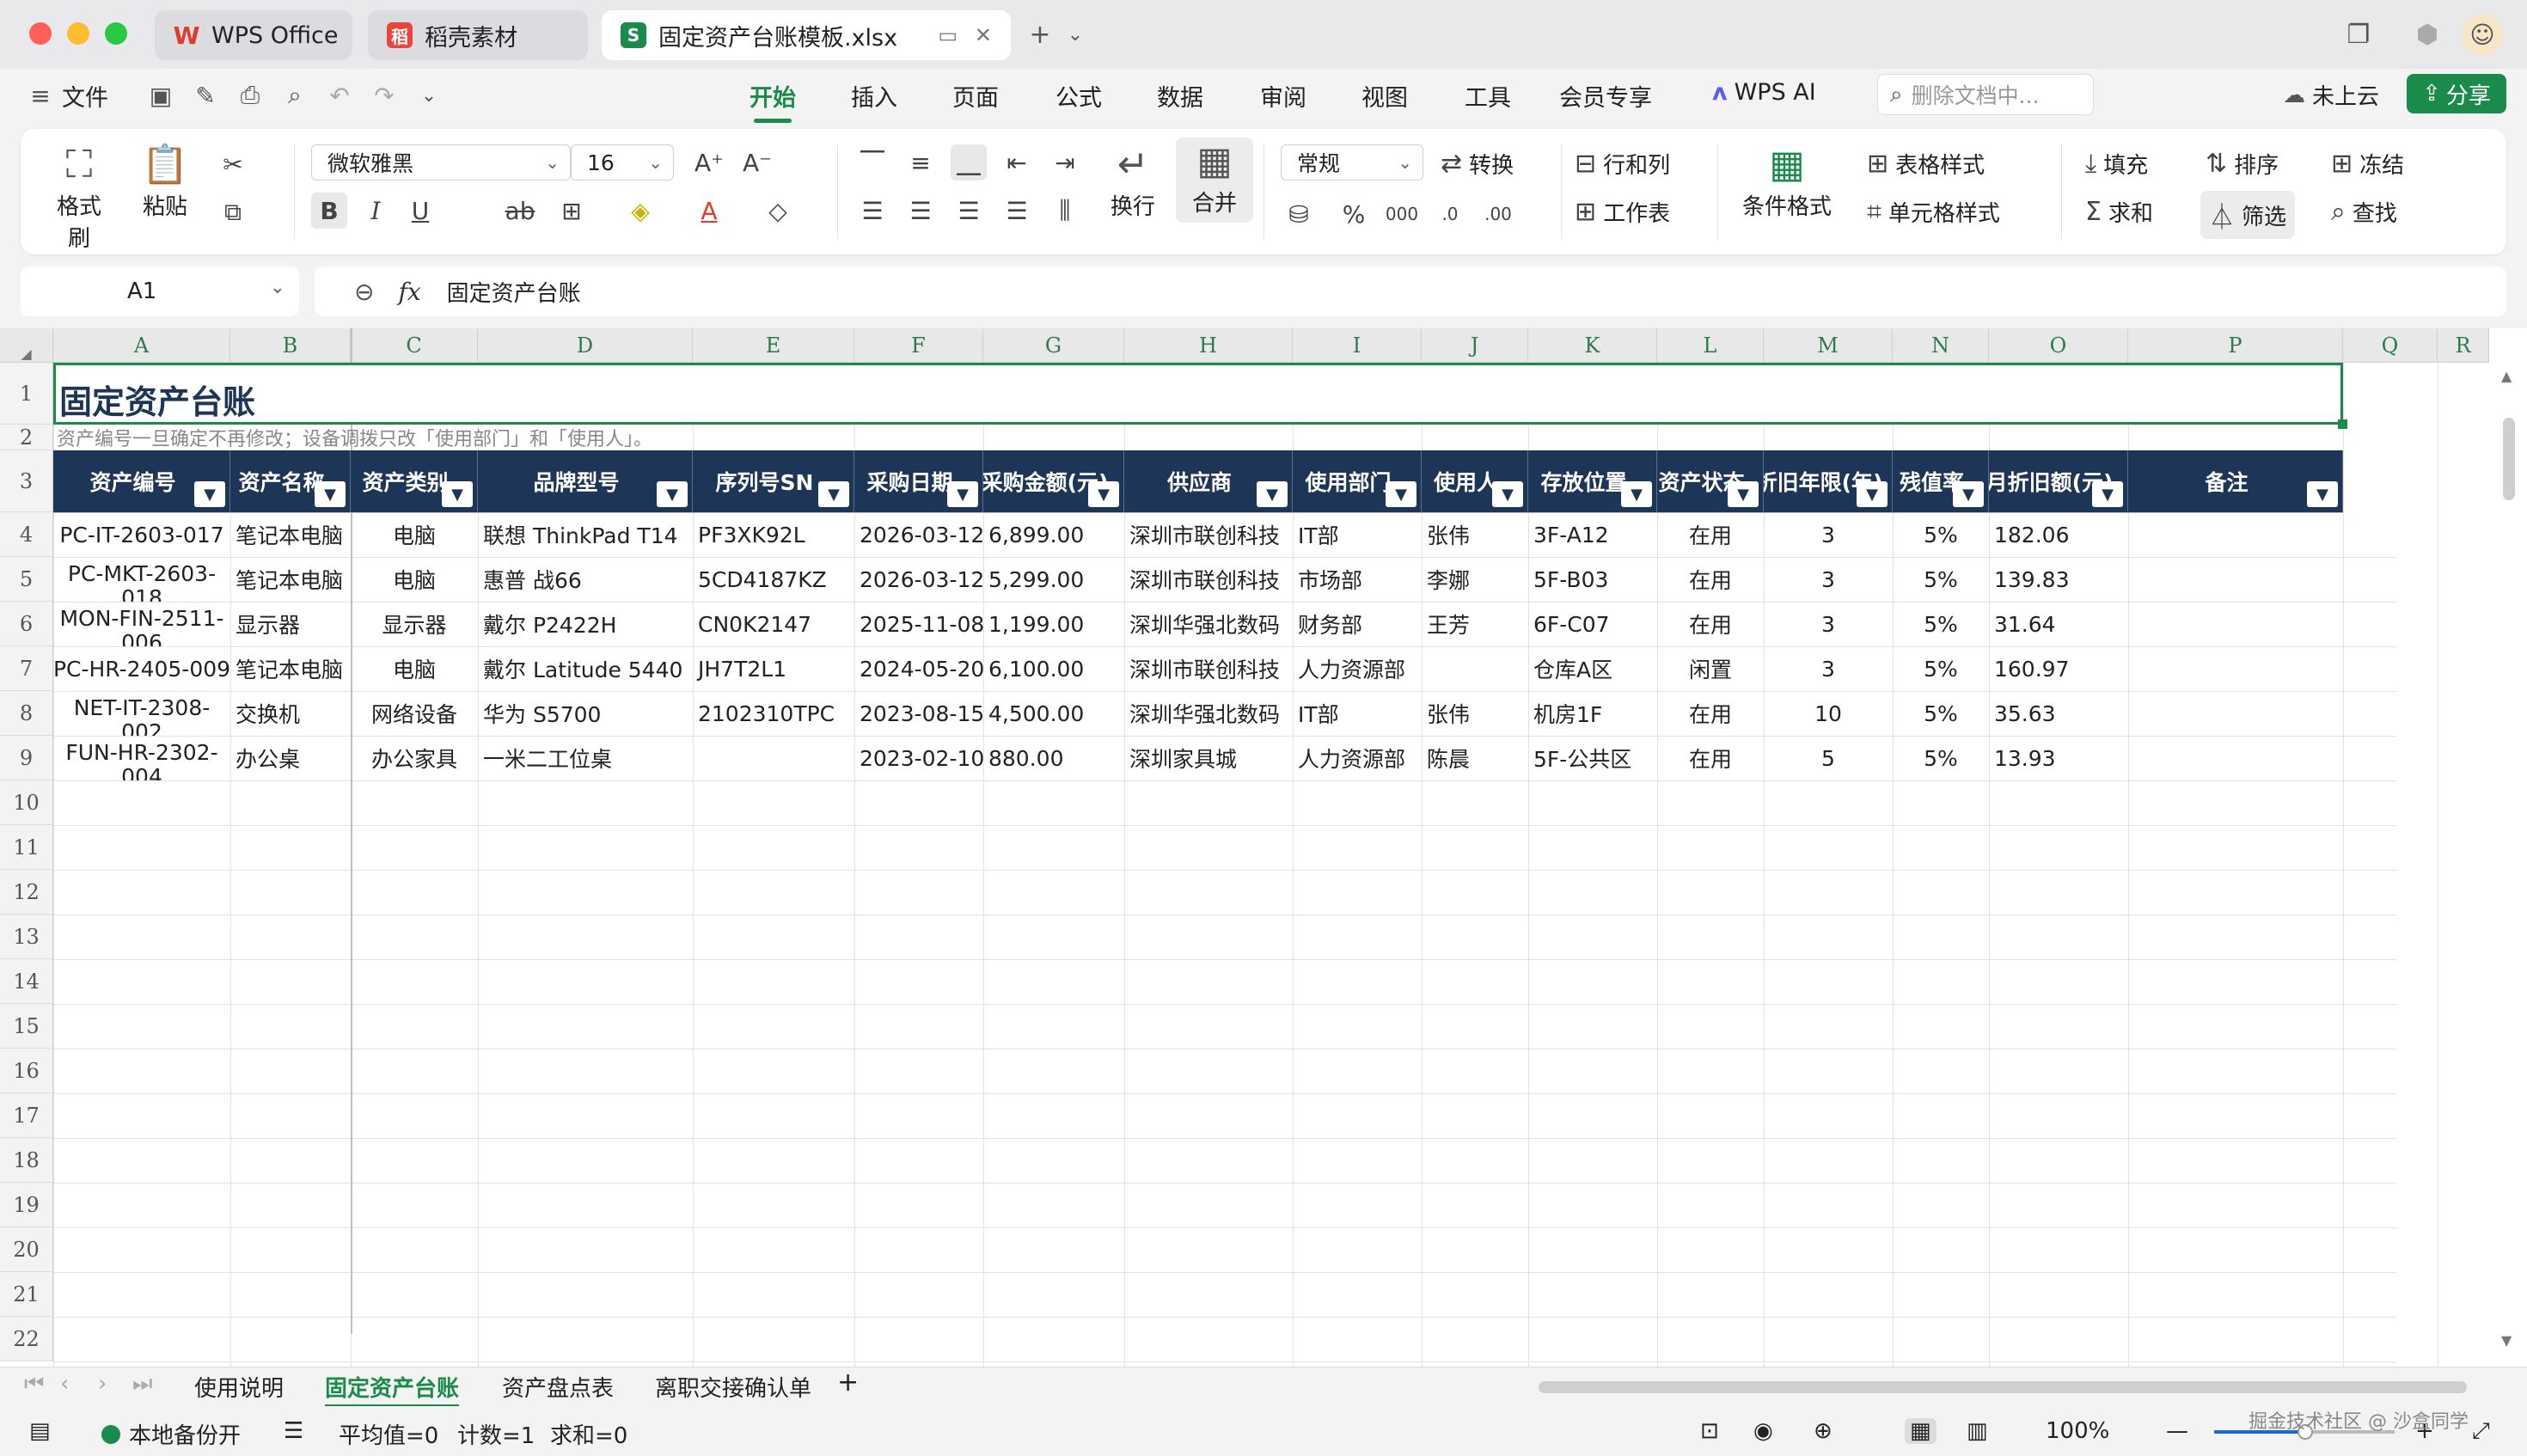  Describe the element at coordinates (1941, 345) in the screenshot. I see `column-header: N` at that location.